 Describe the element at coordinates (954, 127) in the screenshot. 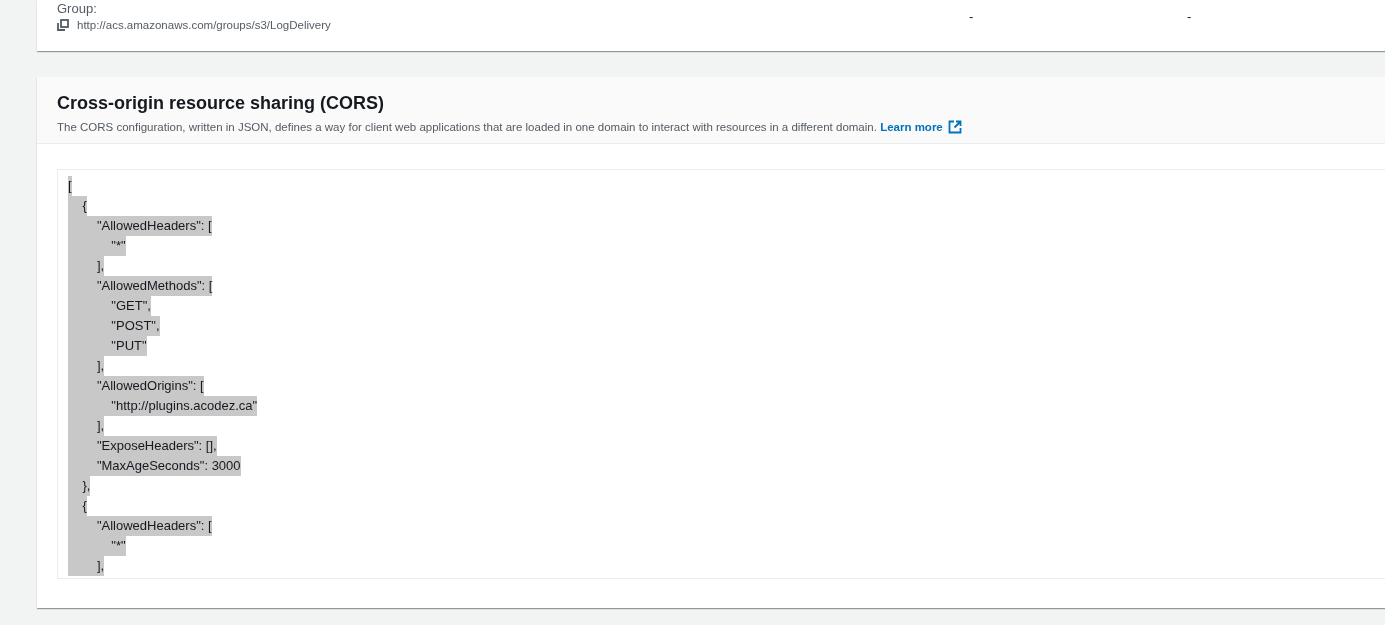

I see `external-link-icon` at that location.